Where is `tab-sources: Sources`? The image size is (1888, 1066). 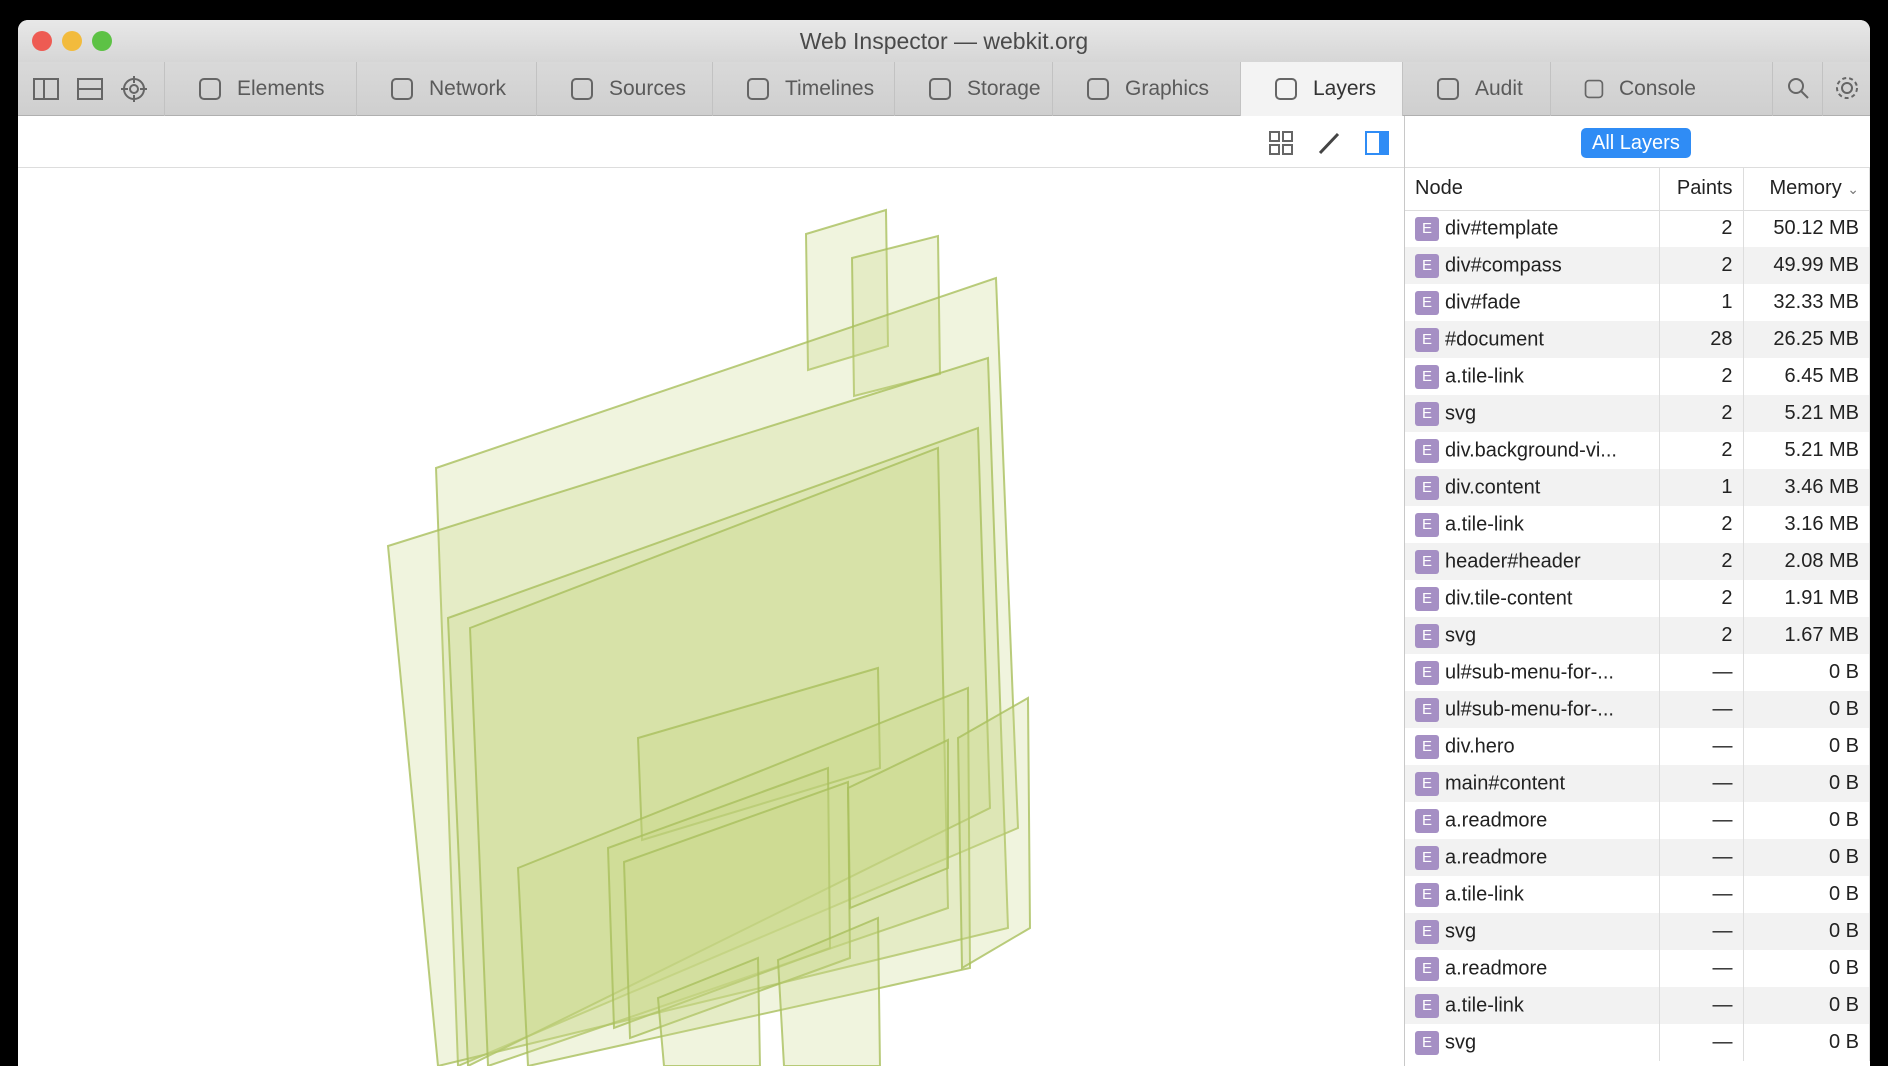
tab-sources: Sources is located at coordinates (624, 89).